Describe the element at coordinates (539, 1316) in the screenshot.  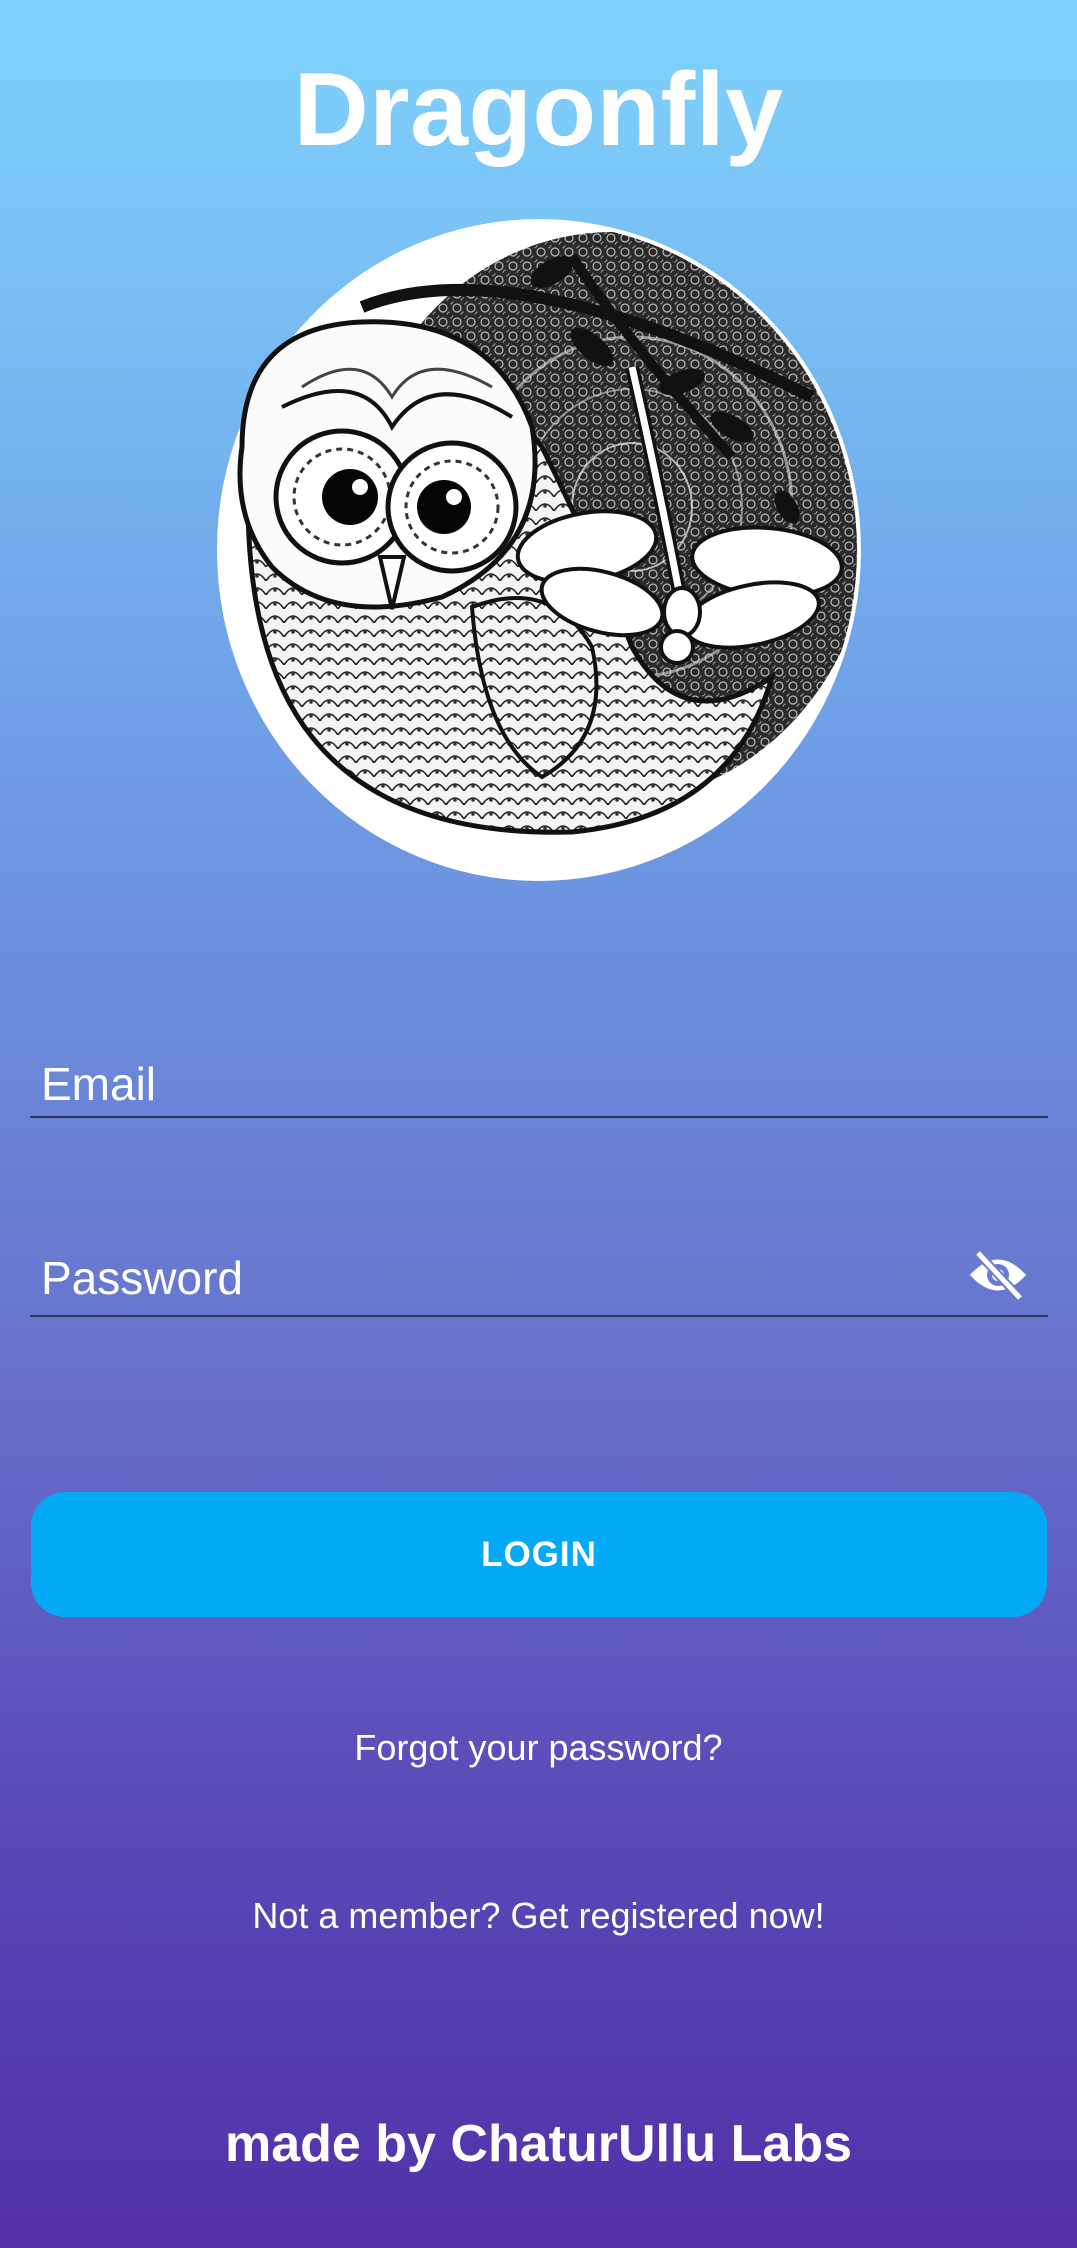
I see `password-underline` at that location.